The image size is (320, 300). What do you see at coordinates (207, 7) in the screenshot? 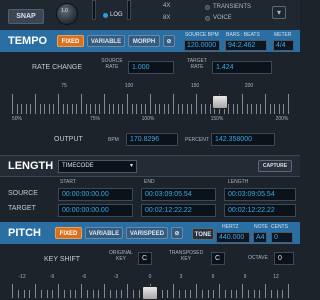
I see `transients-radio` at bounding box center [207, 7].